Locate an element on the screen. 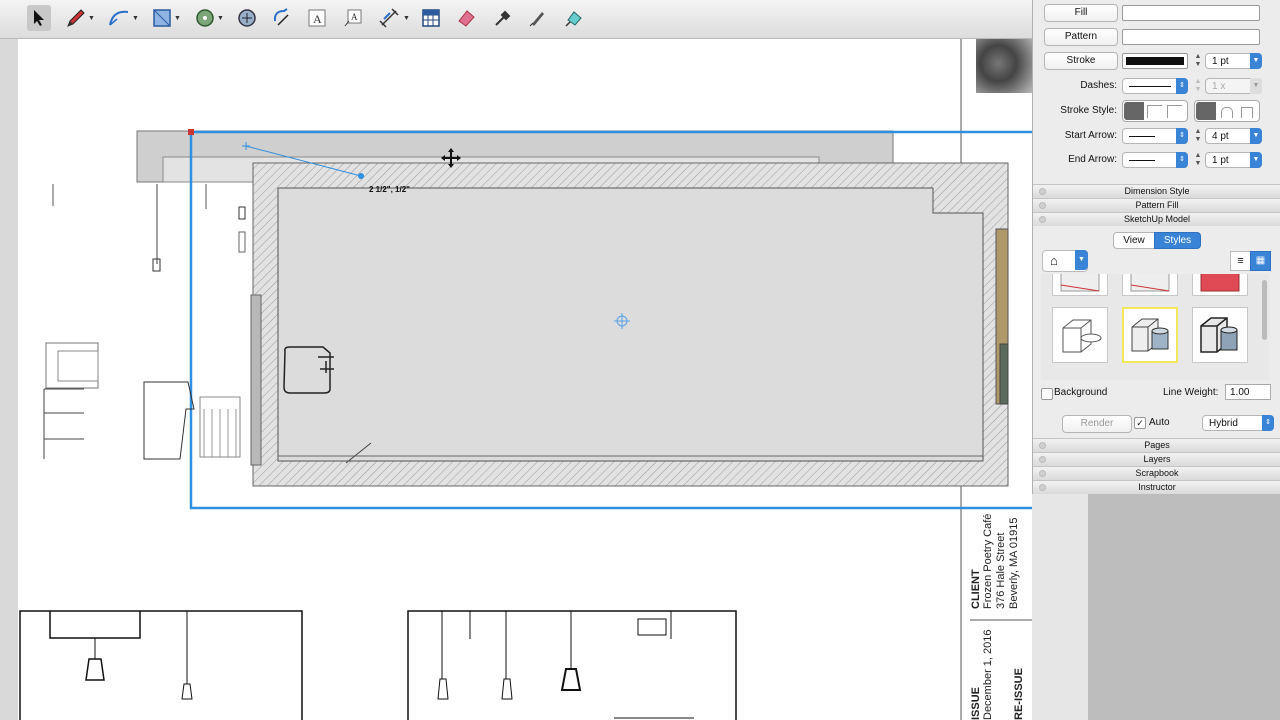 The height and width of the screenshot is (720, 1280). style-collection-dropdown: ⌂ ▼ is located at coordinates (1065, 261).